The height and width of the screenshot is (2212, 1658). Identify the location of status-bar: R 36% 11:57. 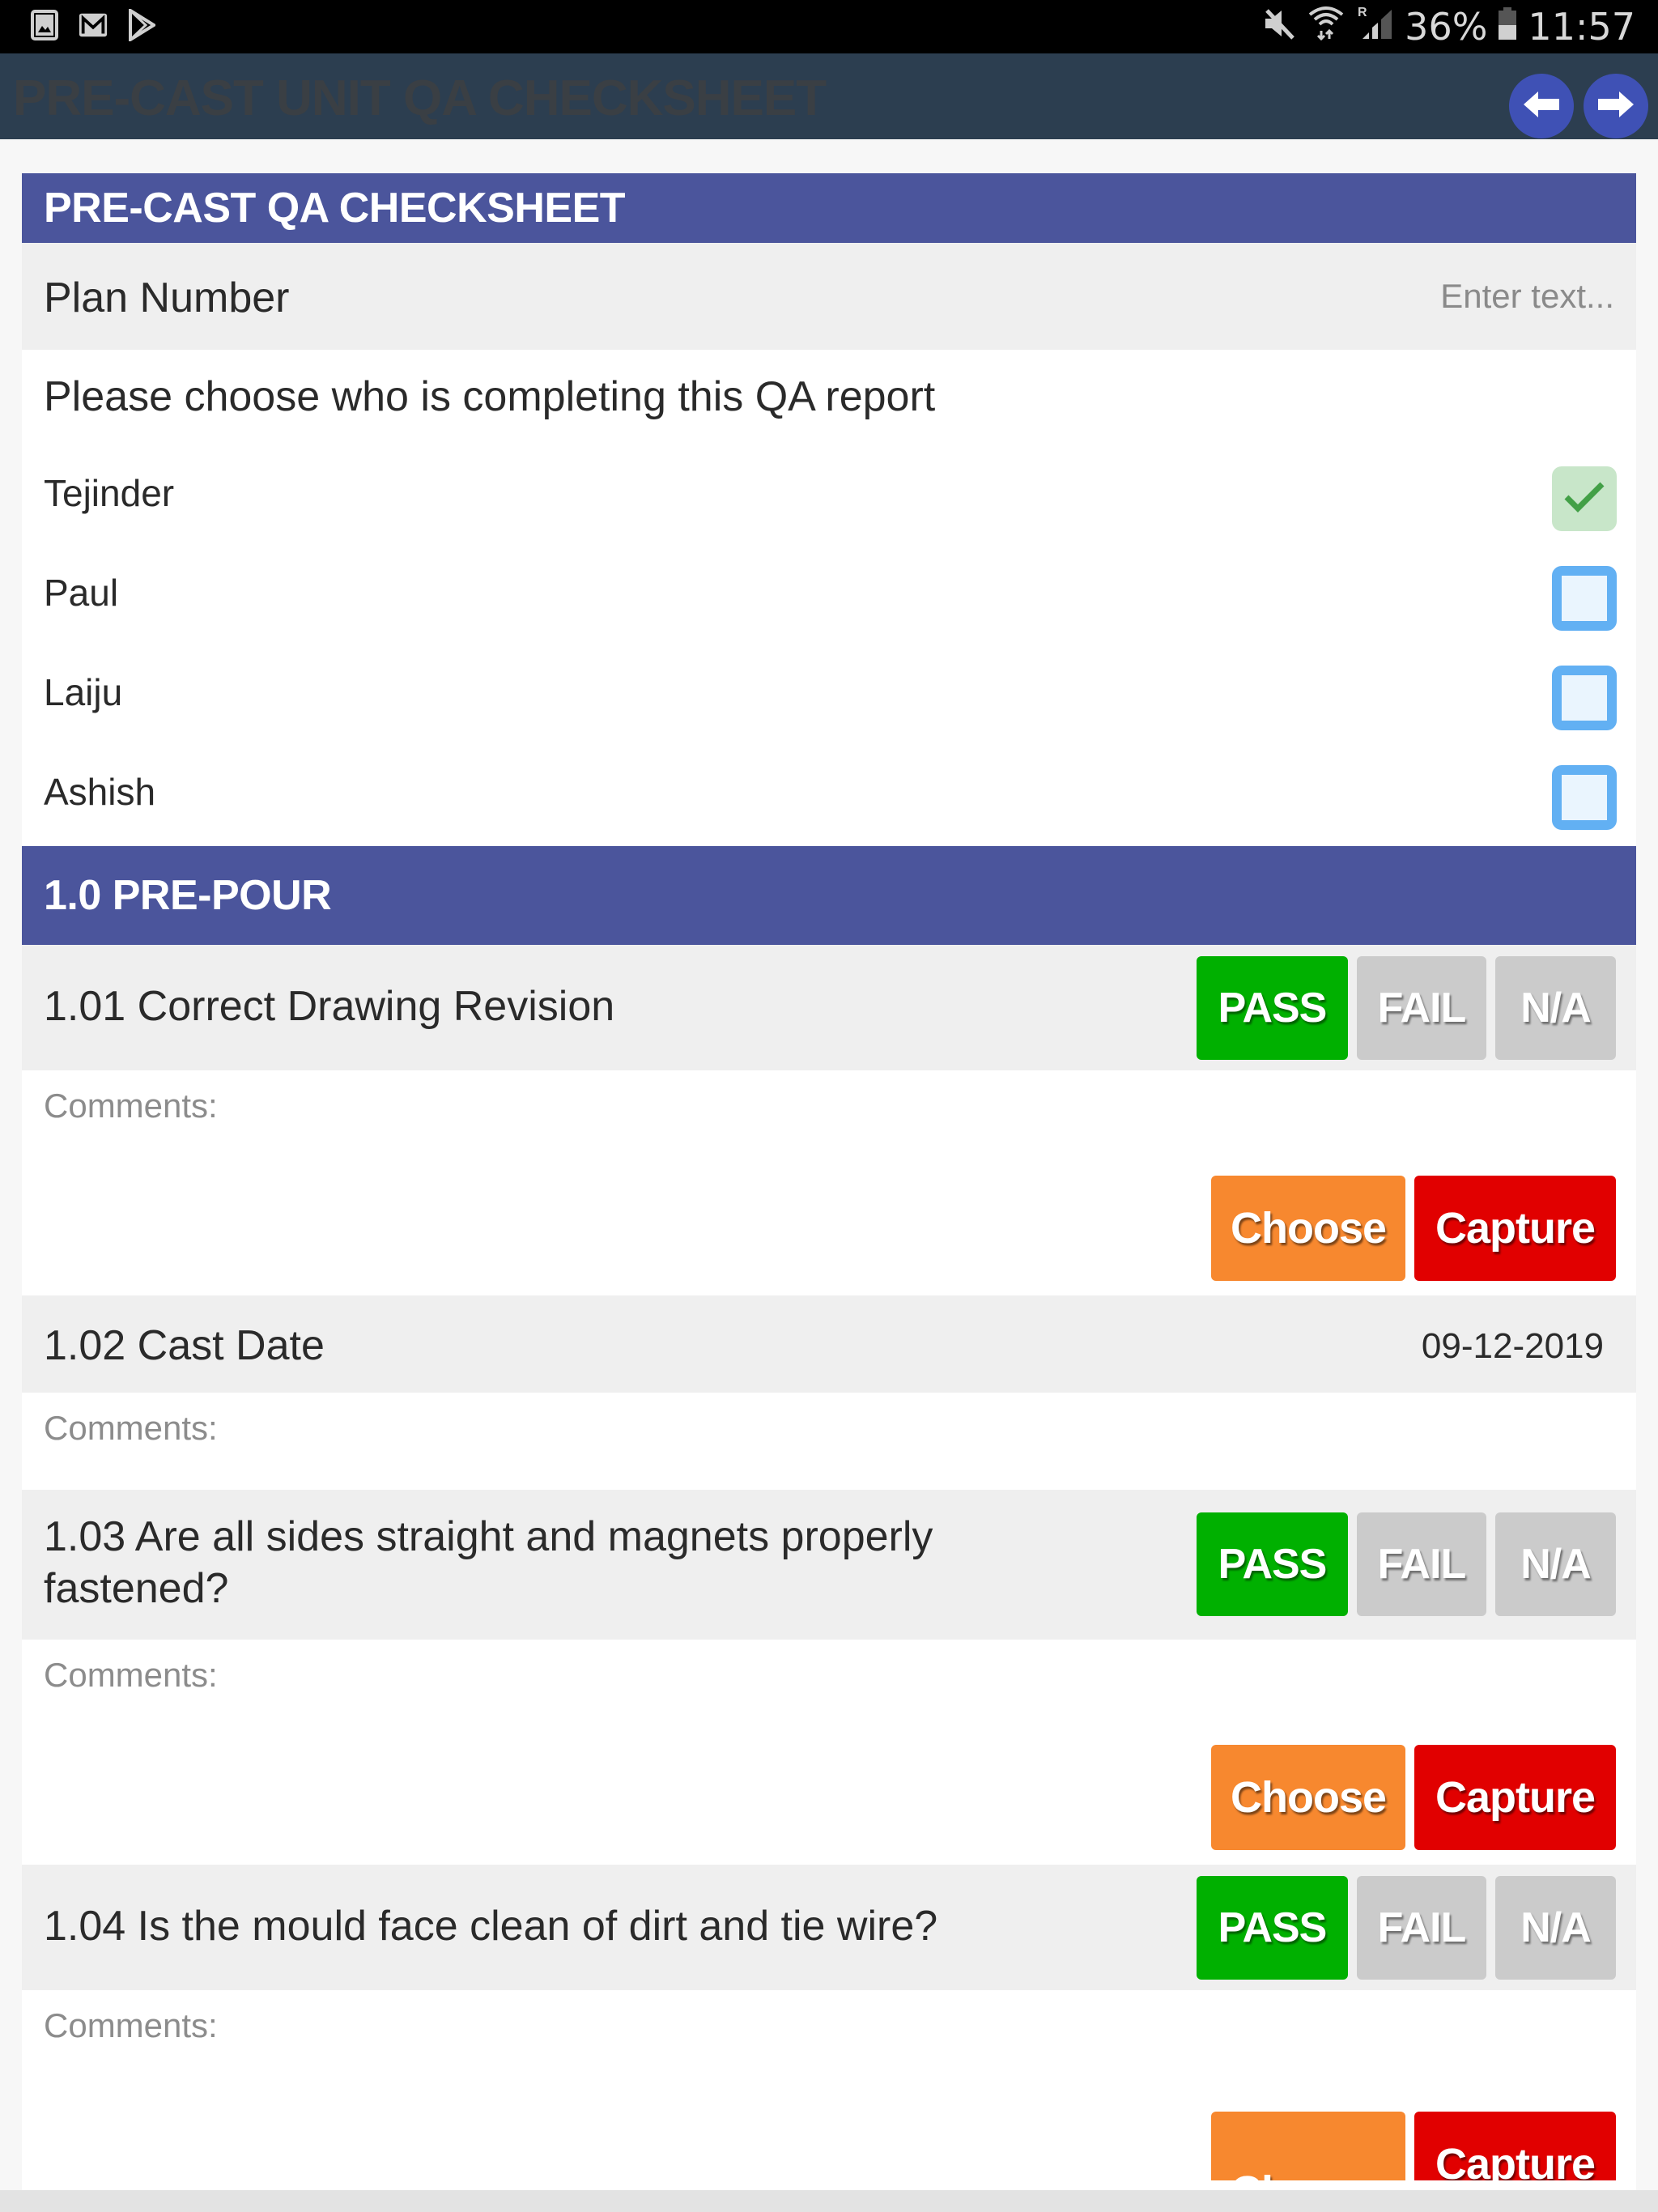
(829, 27).